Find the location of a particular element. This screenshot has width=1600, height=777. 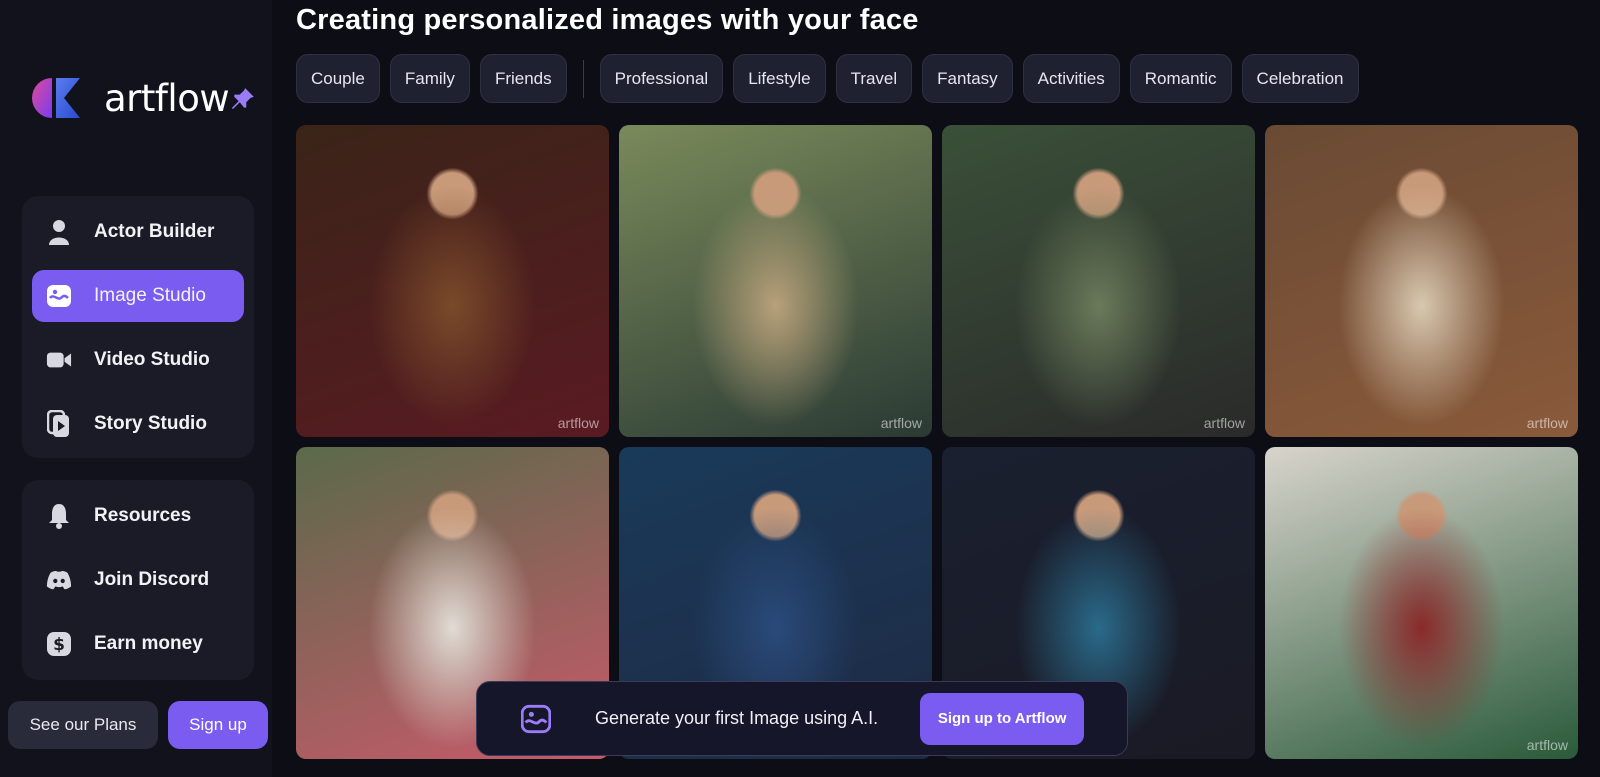

nav-join-discord: Join Discord is located at coordinates (138, 580).